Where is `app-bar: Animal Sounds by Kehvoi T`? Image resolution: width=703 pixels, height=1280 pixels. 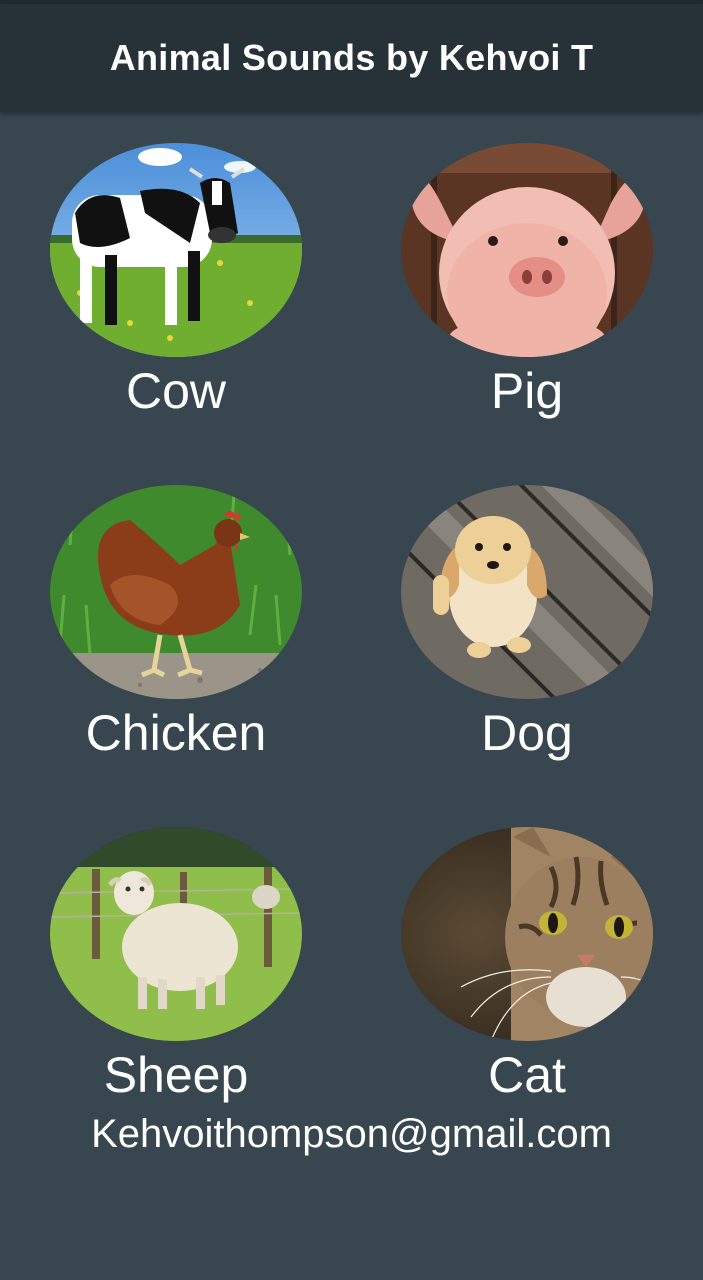
app-bar: Animal Sounds by Kehvoi T is located at coordinates (351, 58).